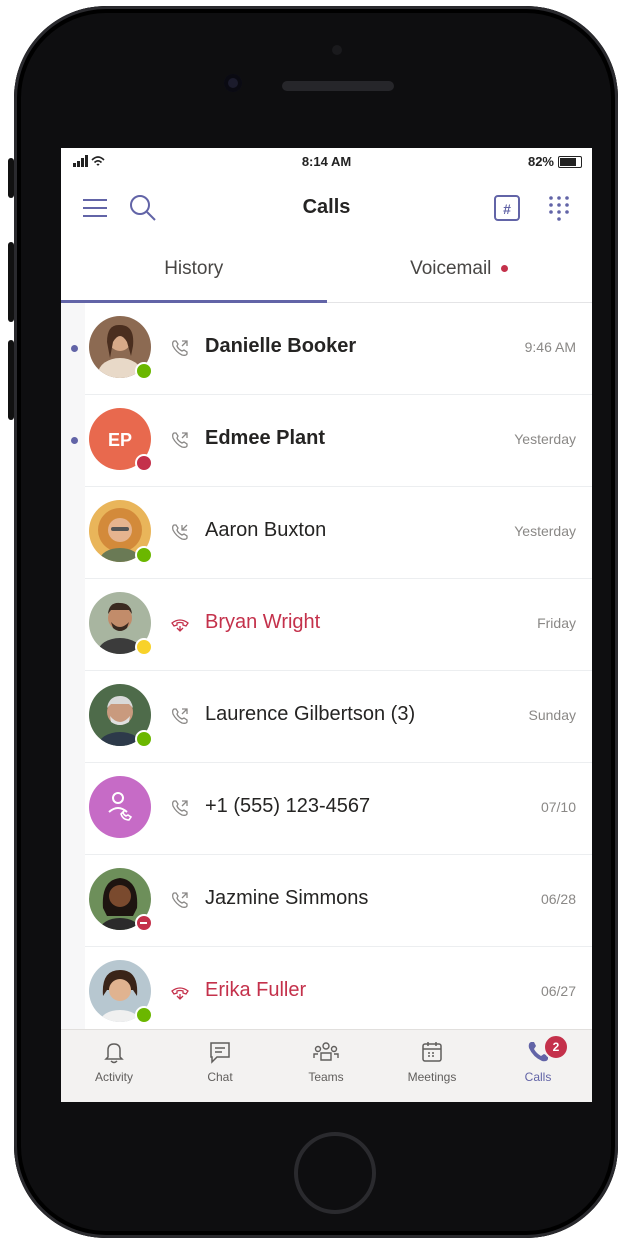  I want to click on nav-teams-label: Teams, so click(326, 1077).